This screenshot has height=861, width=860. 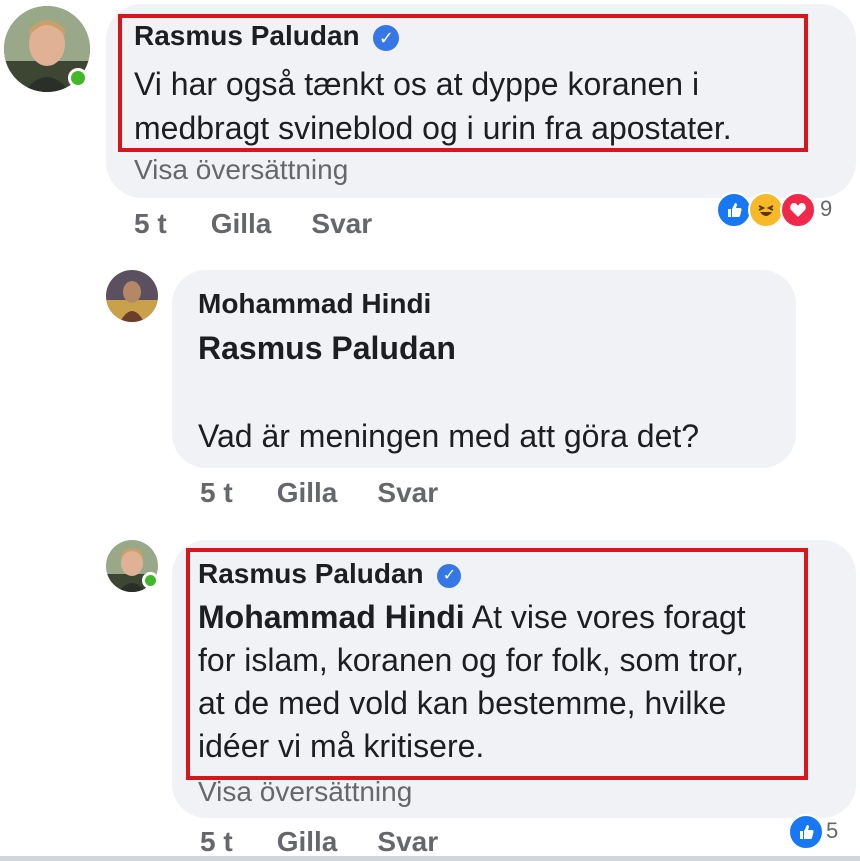 I want to click on mention-tag: Rasmus Paludan, so click(x=327, y=348).